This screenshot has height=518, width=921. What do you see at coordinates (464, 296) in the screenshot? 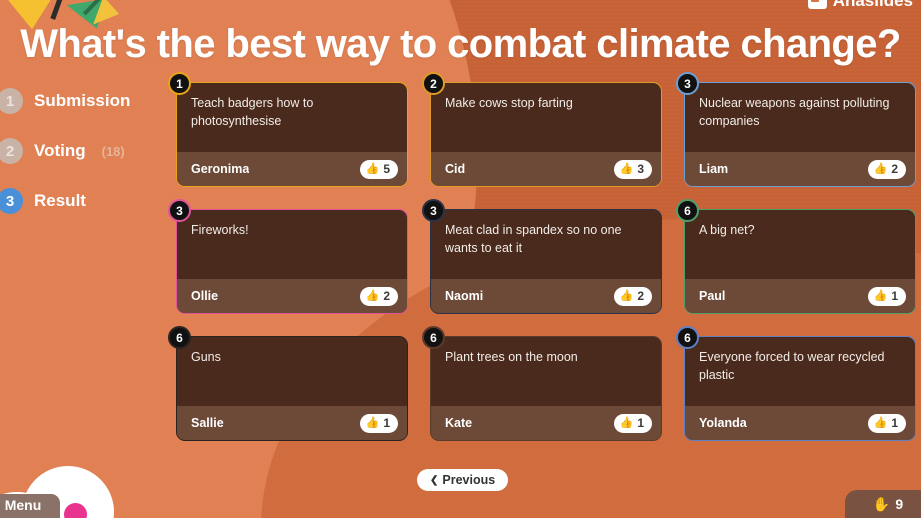
I see `idea-card-author: Naomi` at bounding box center [464, 296].